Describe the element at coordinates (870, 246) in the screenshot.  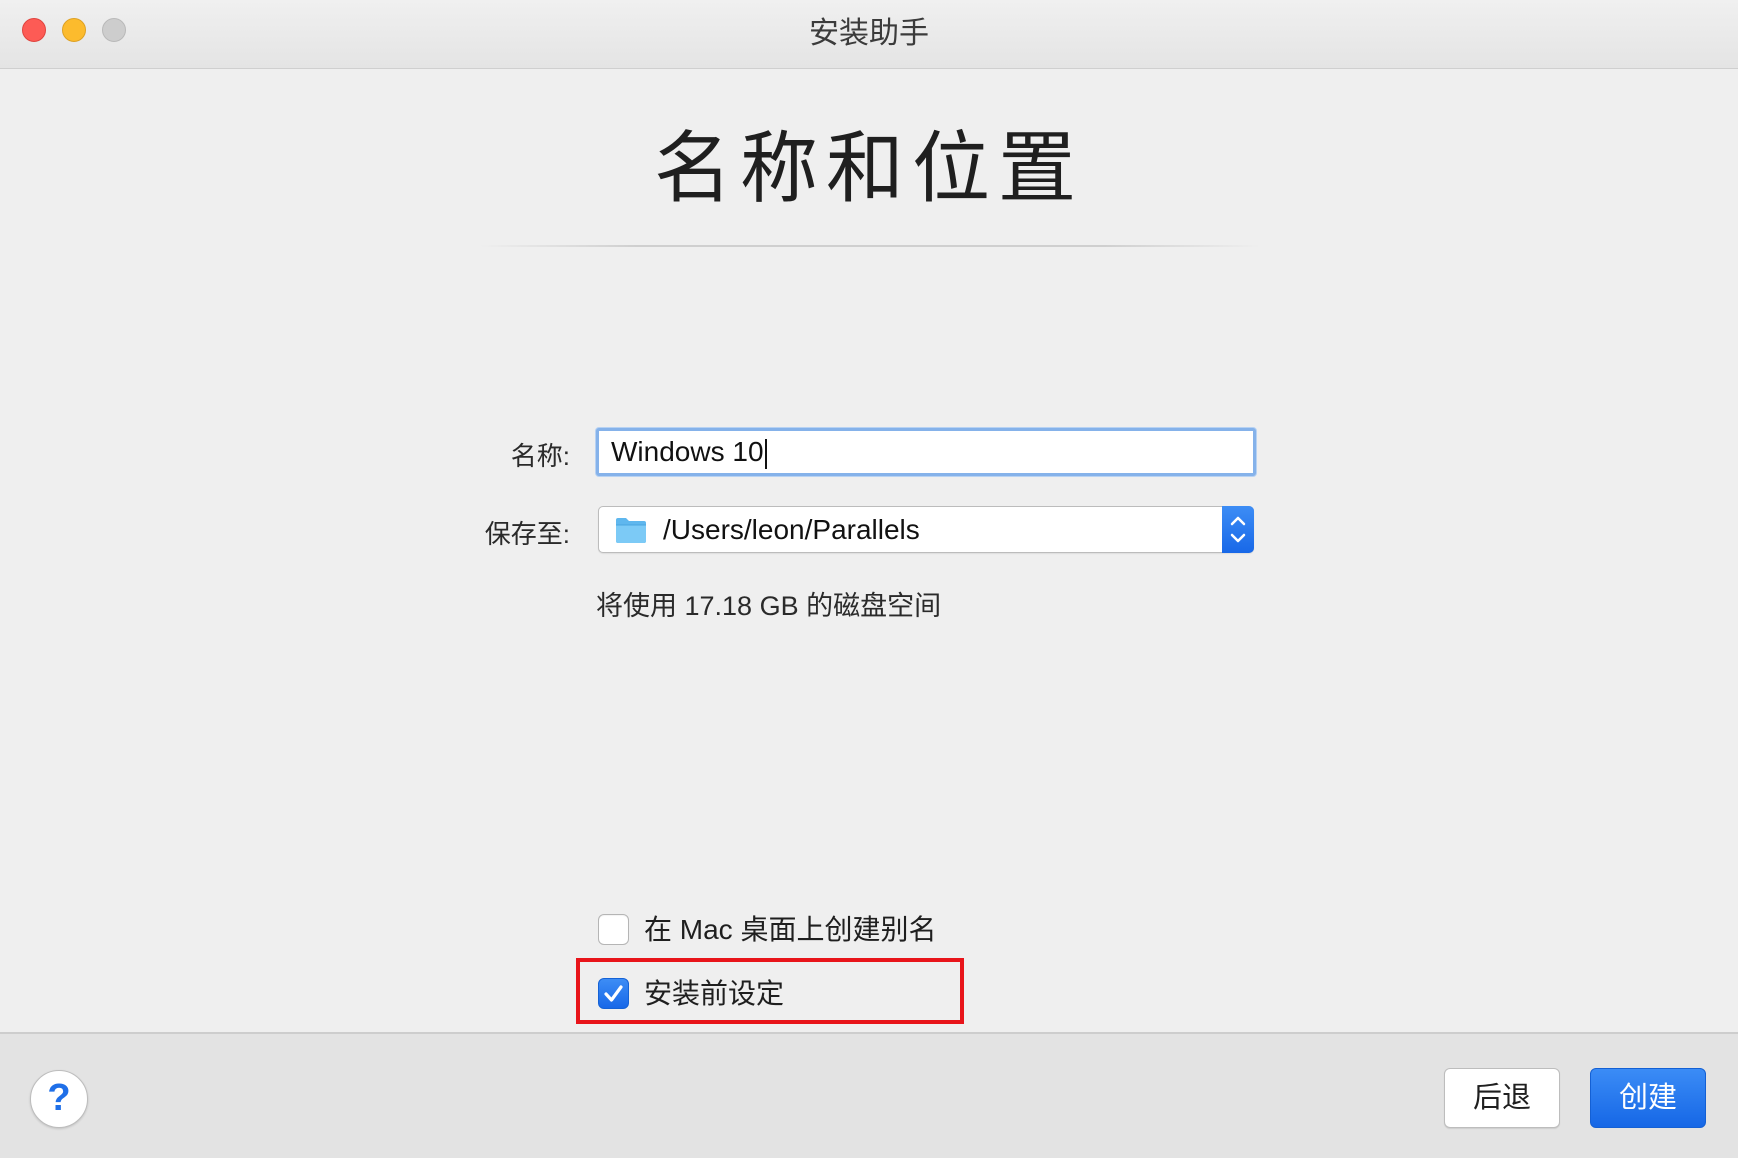
I see `heading-divider` at that location.